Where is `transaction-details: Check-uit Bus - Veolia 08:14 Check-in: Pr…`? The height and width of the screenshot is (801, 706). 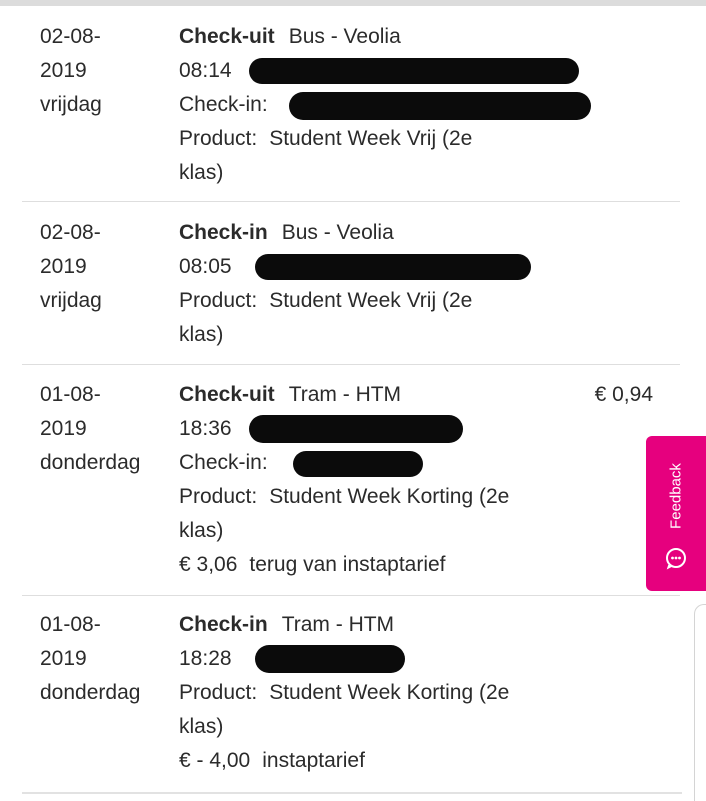 transaction-details: Check-uit Bus - Veolia 08:14 Check-in: Pr… is located at coordinates (385, 105).